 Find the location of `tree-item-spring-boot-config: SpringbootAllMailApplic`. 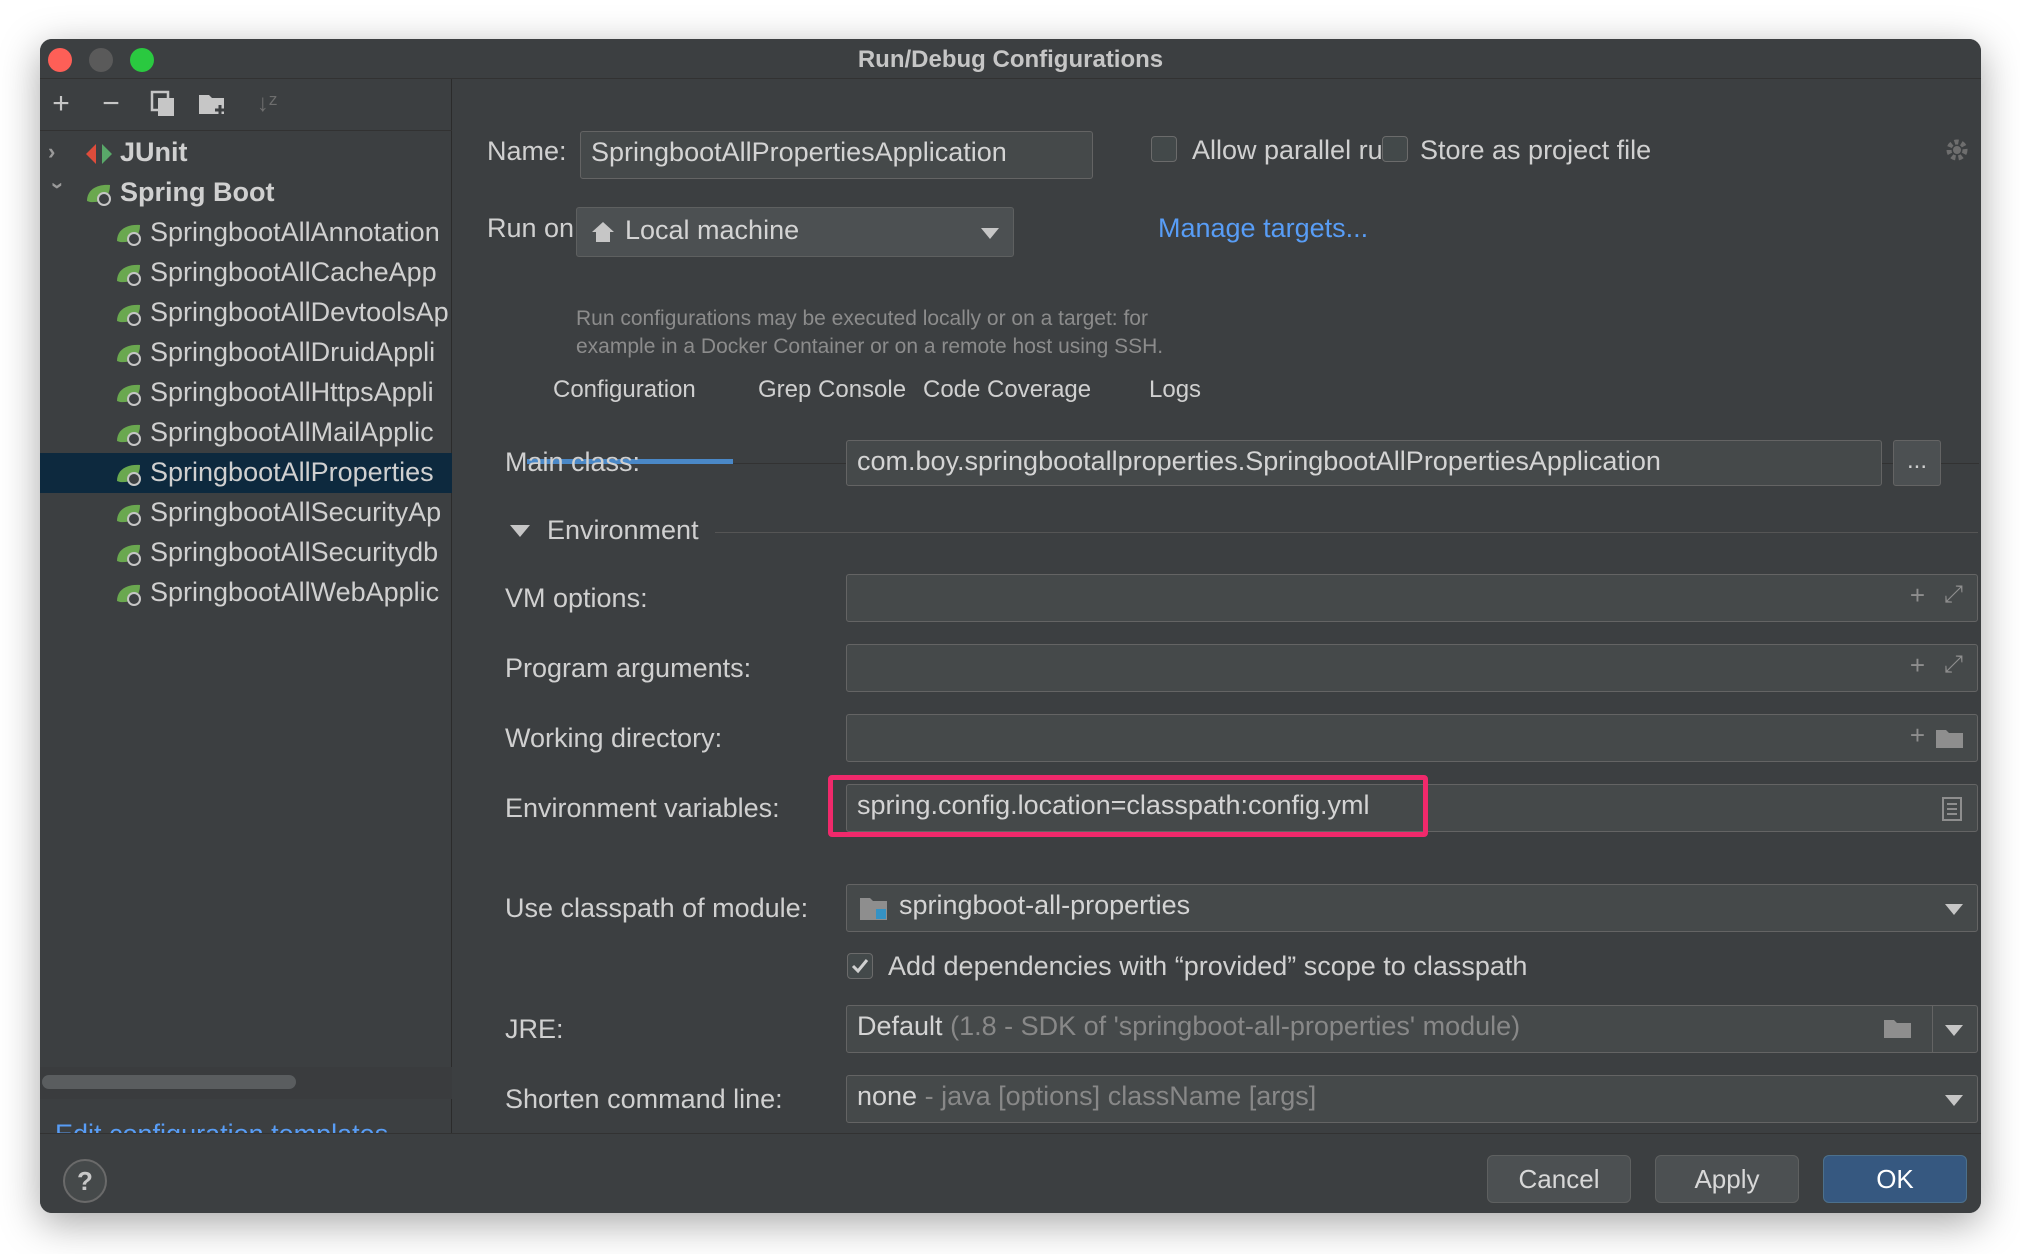

tree-item-spring-boot-config: SpringbootAllMailApplic is located at coordinates (246, 433).